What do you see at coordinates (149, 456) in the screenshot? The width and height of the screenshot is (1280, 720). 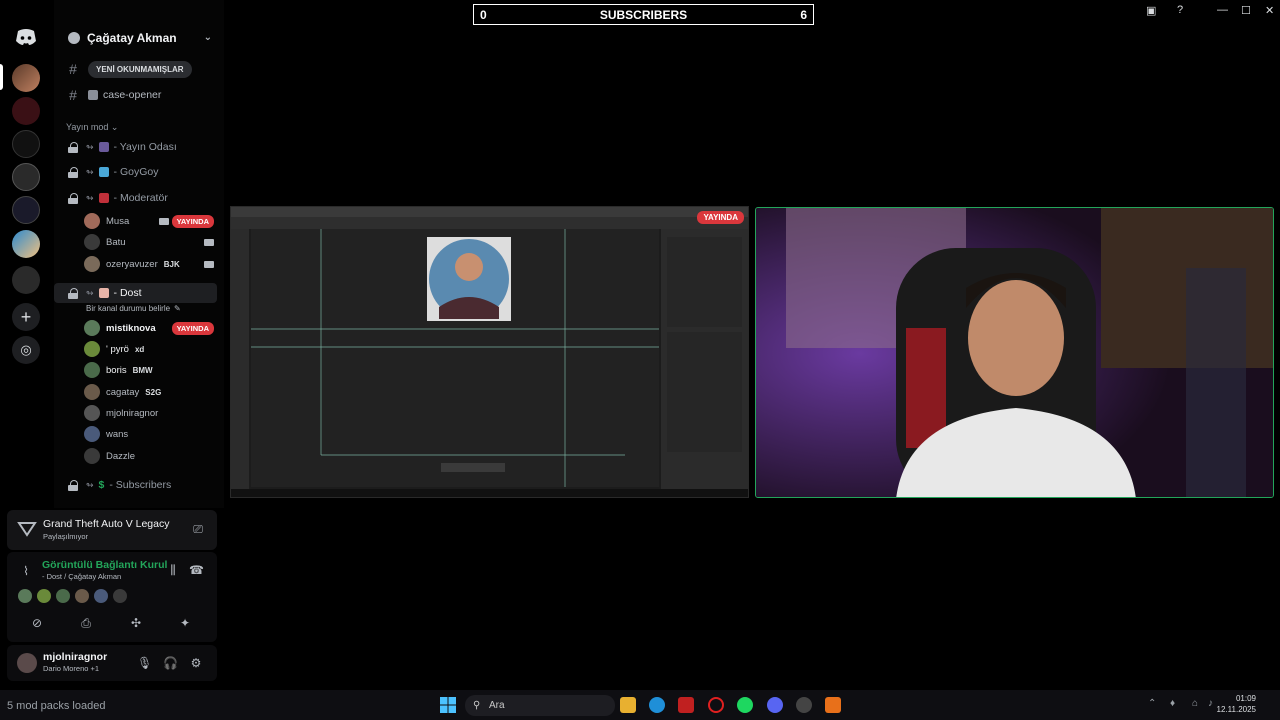 I see `voice-user: Dazzle` at bounding box center [149, 456].